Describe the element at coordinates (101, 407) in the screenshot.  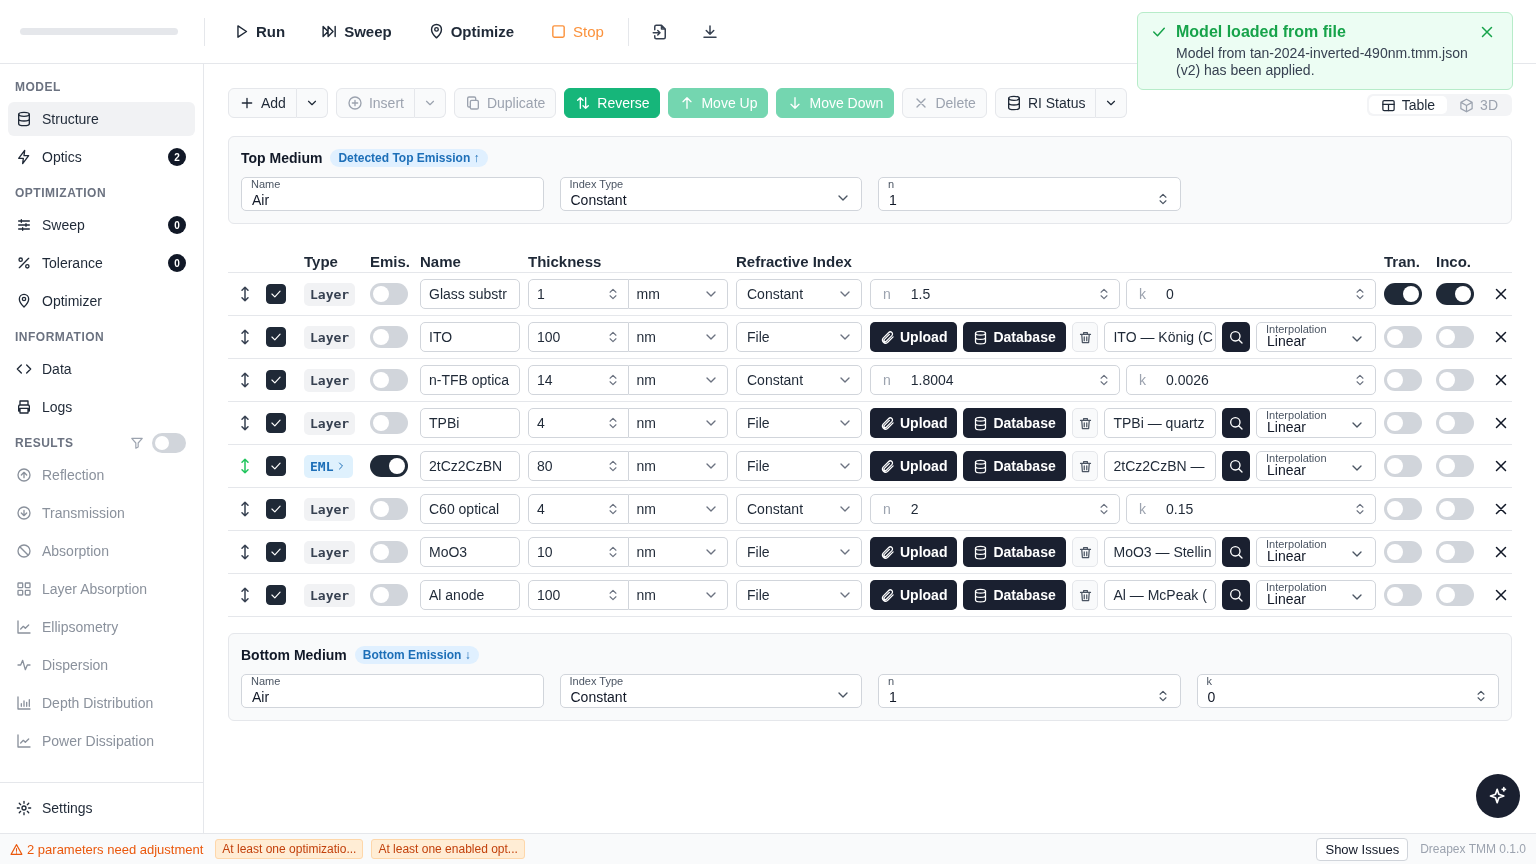
I see `sidebar-item: Logs` at that location.